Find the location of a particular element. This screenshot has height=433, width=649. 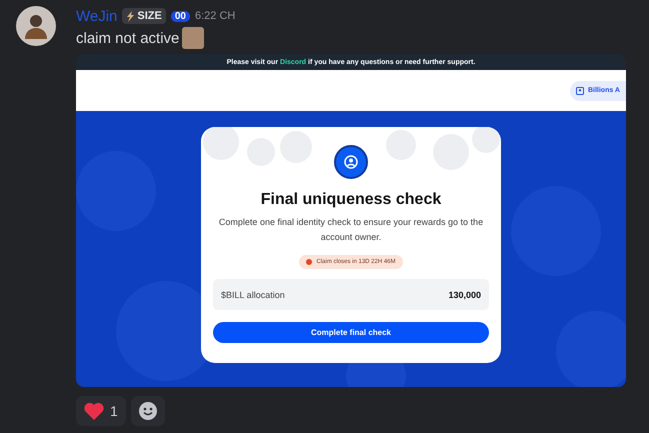

user-avatar is located at coordinates (36, 26).